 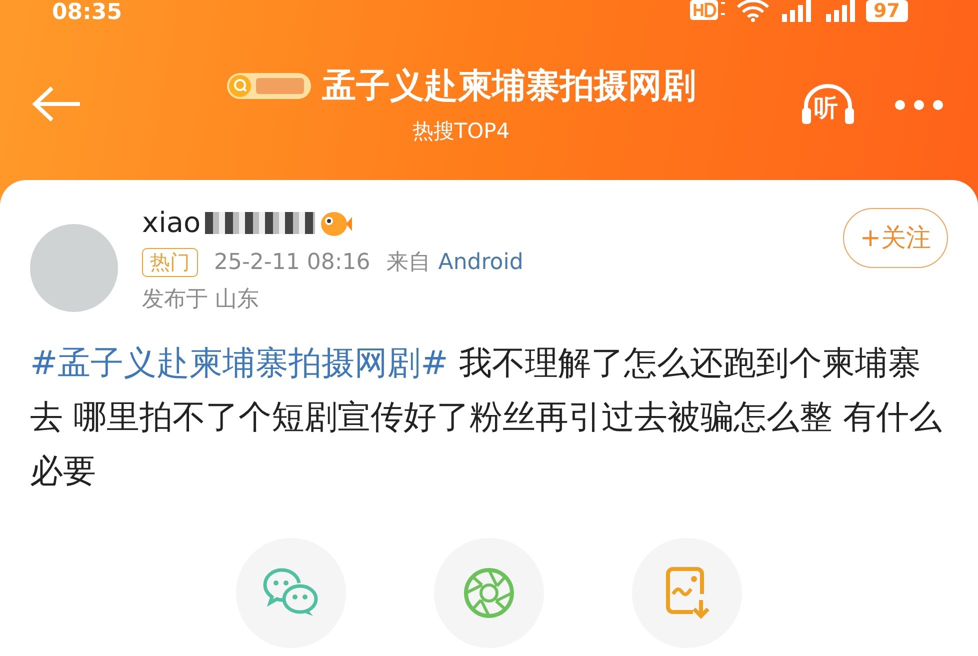 What do you see at coordinates (709, 11) in the screenshot?
I see `hd-icon` at bounding box center [709, 11].